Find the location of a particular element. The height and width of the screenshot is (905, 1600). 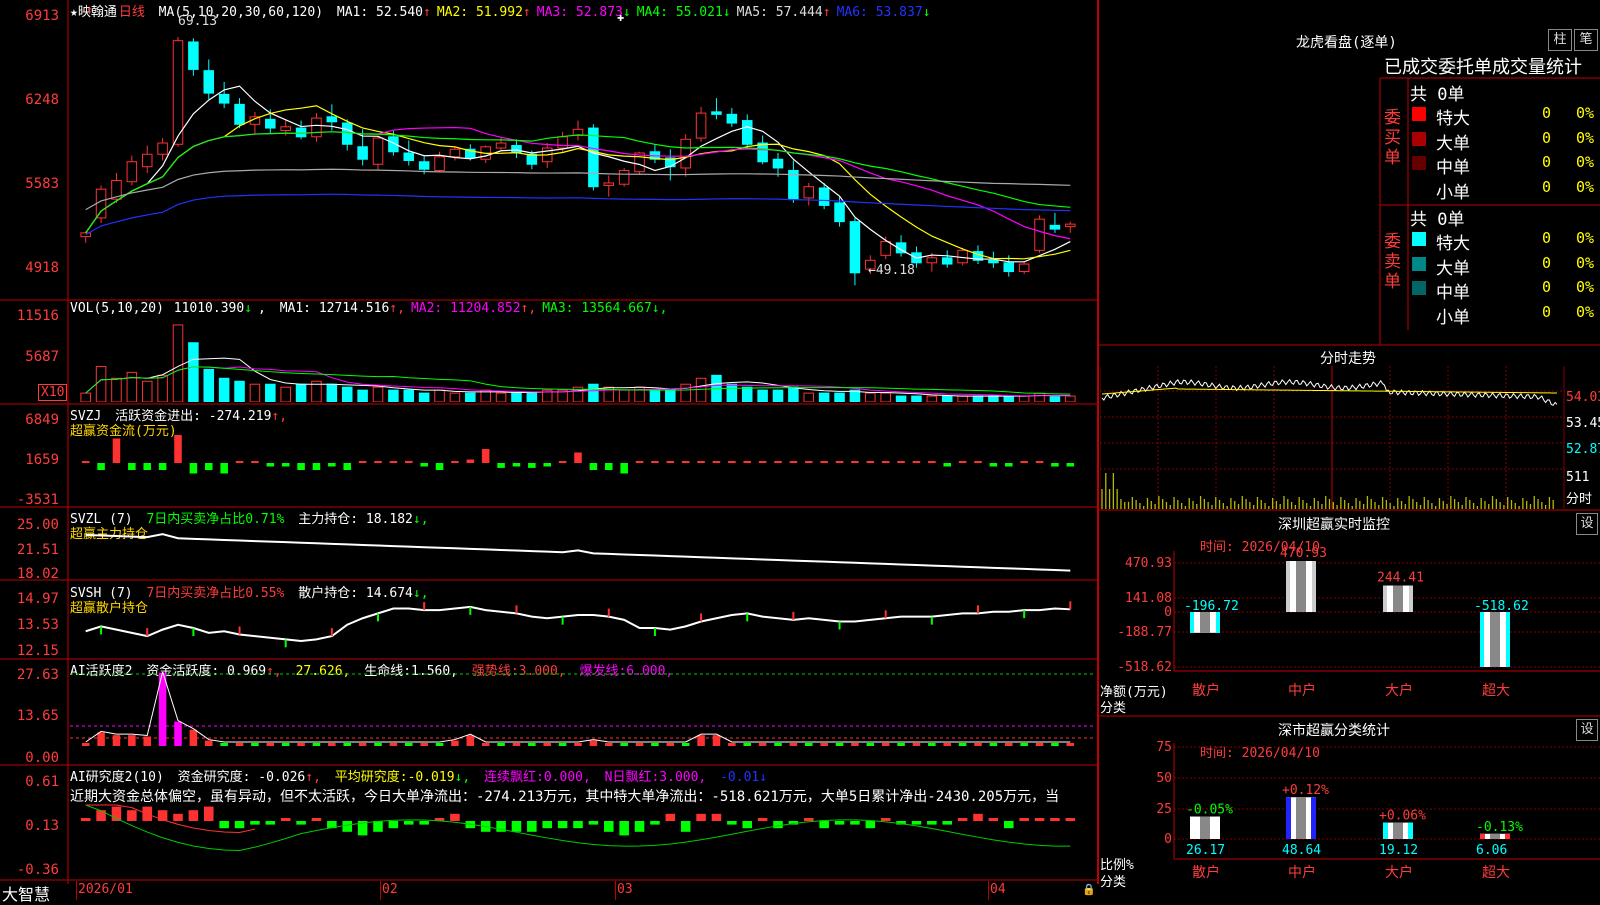

ai2-label: AI研究度2(10) is located at coordinates (117, 777).